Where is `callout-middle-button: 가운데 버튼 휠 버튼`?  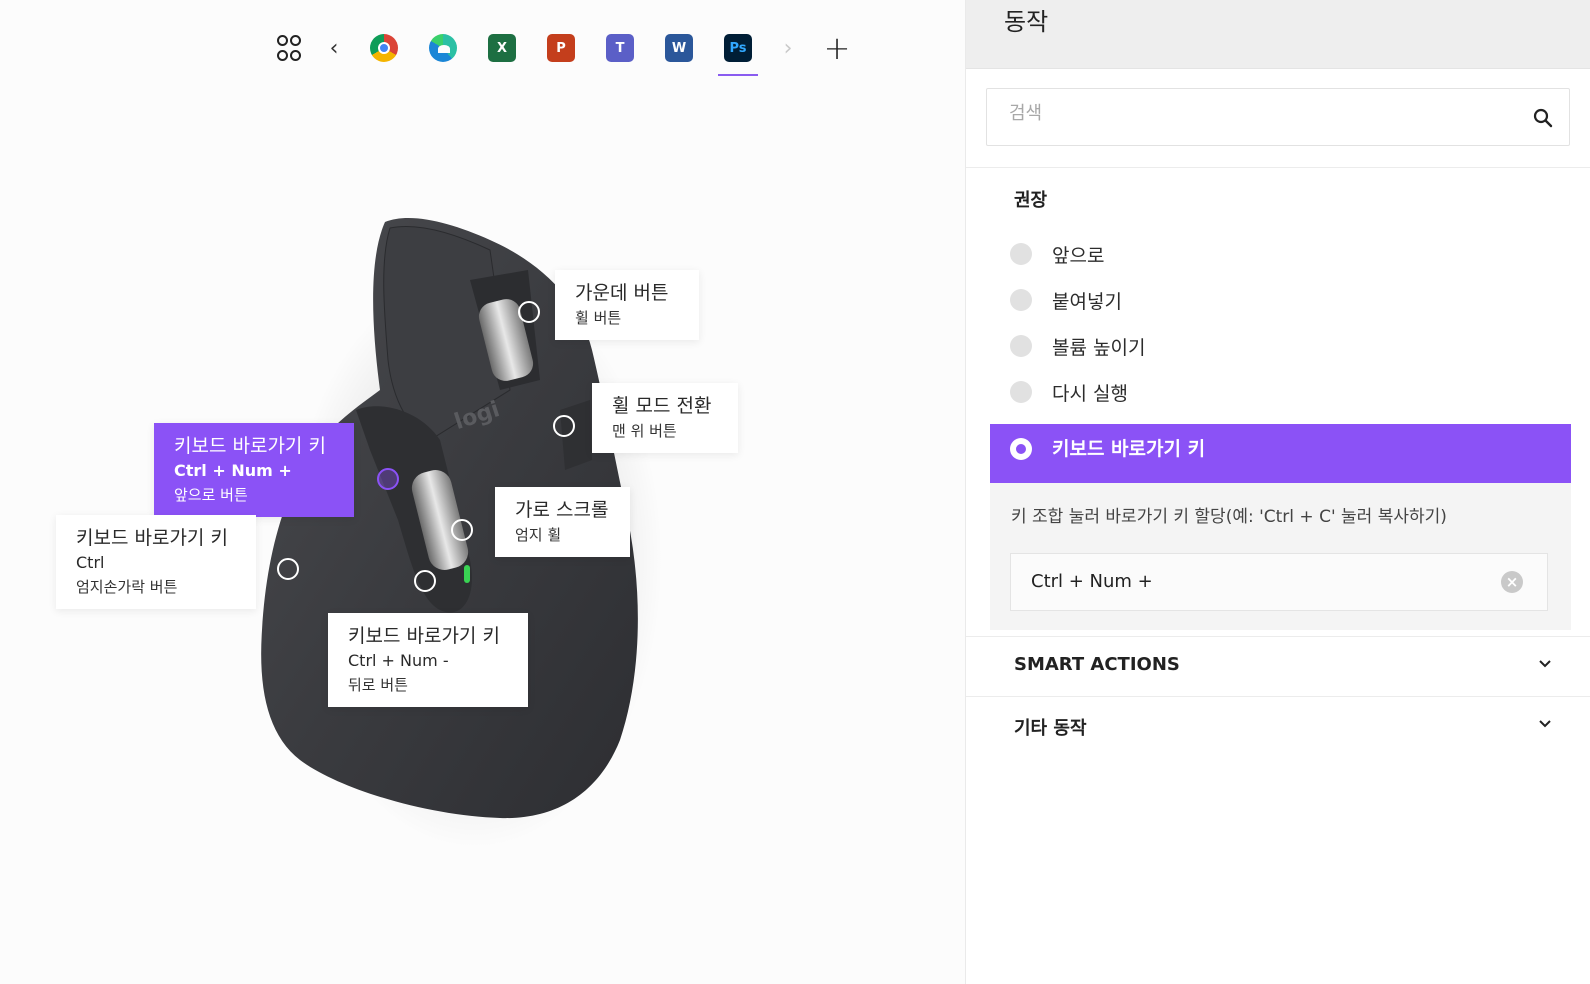 callout-middle-button: 가운데 버튼 휠 버튼 is located at coordinates (627, 305).